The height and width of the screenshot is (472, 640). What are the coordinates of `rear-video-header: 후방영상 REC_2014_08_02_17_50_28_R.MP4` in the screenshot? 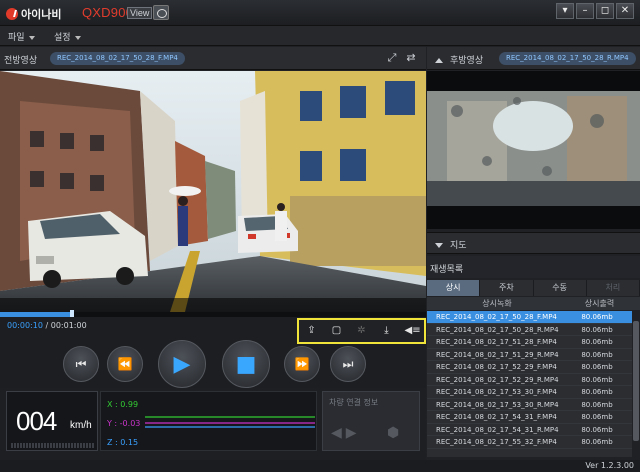 It's located at (533, 58).